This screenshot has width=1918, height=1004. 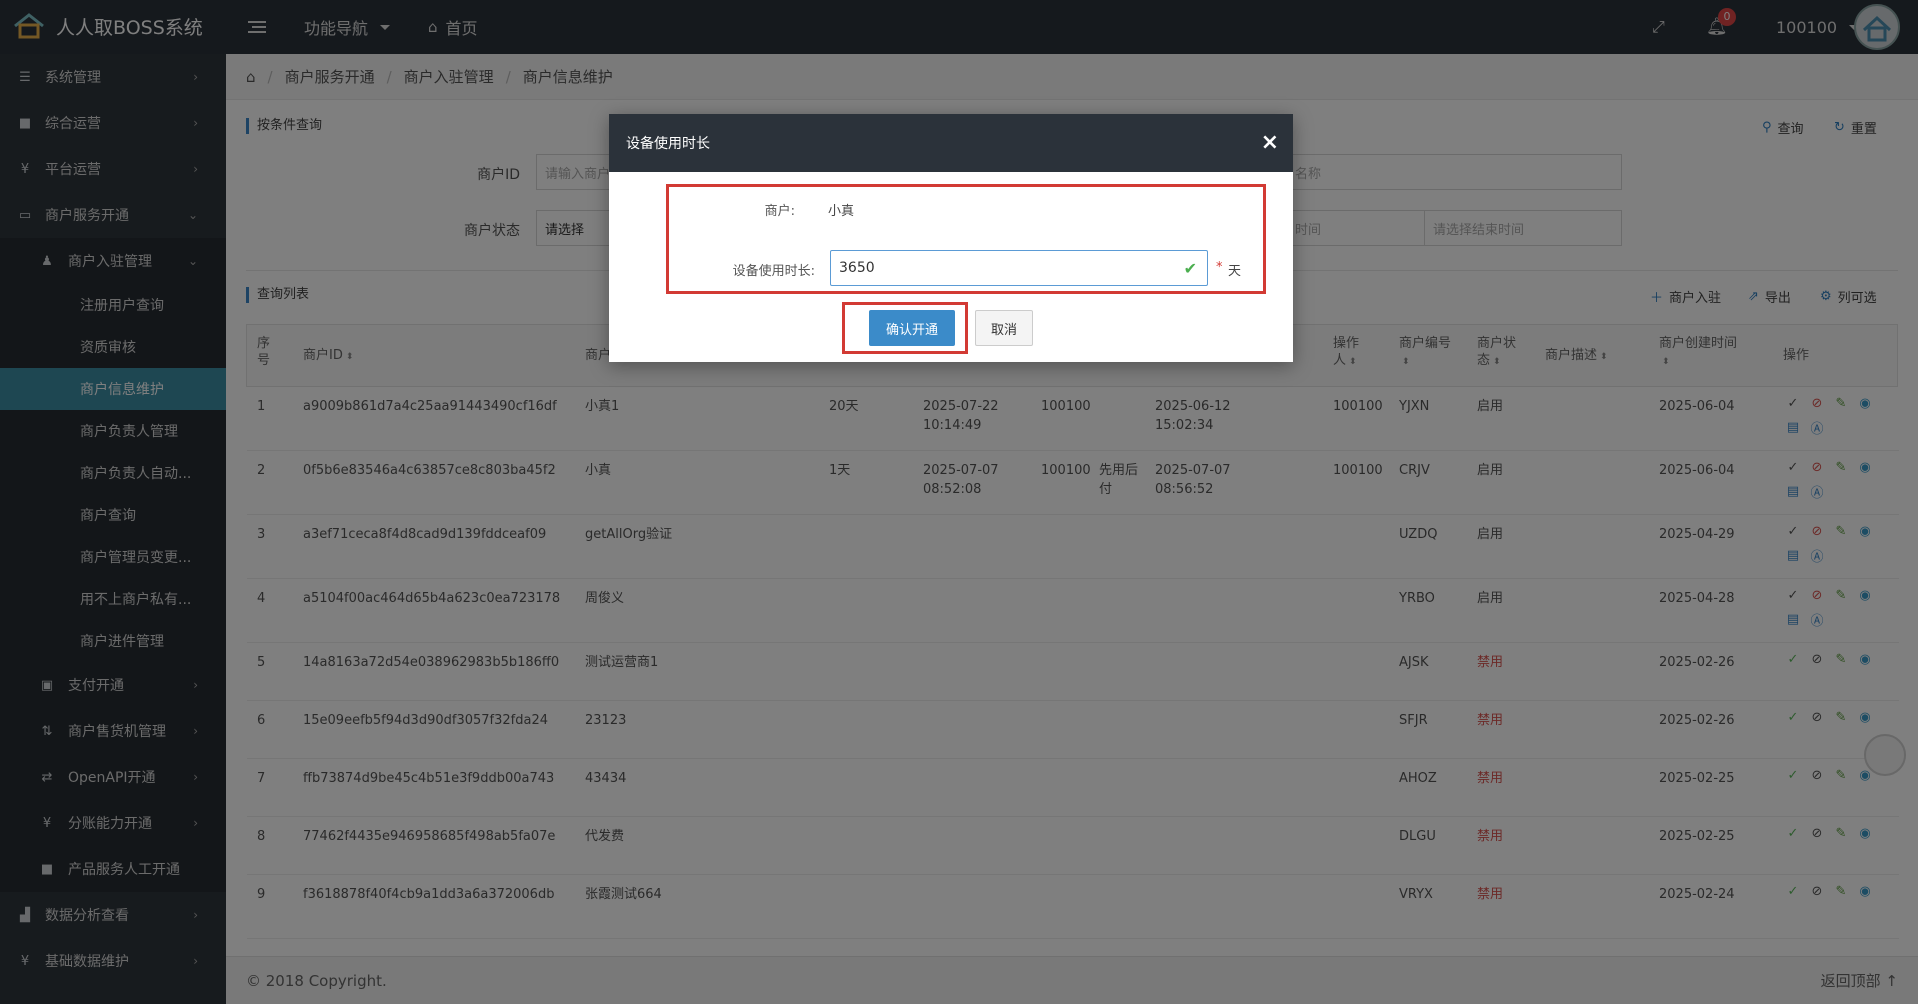 I want to click on duration-label: 设备使用时长:, so click(x=773, y=271).